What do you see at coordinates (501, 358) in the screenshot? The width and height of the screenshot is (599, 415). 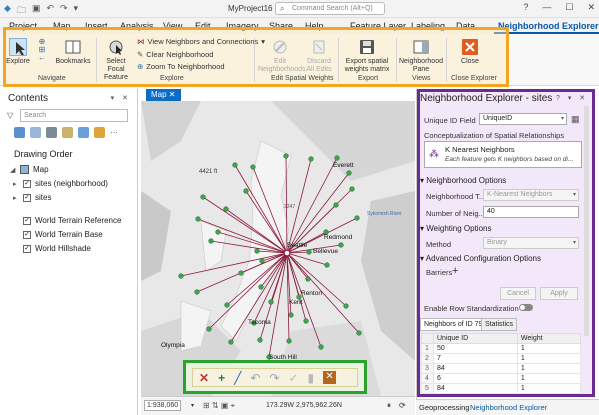 I see `table-row: 2 7 1` at bounding box center [501, 358].